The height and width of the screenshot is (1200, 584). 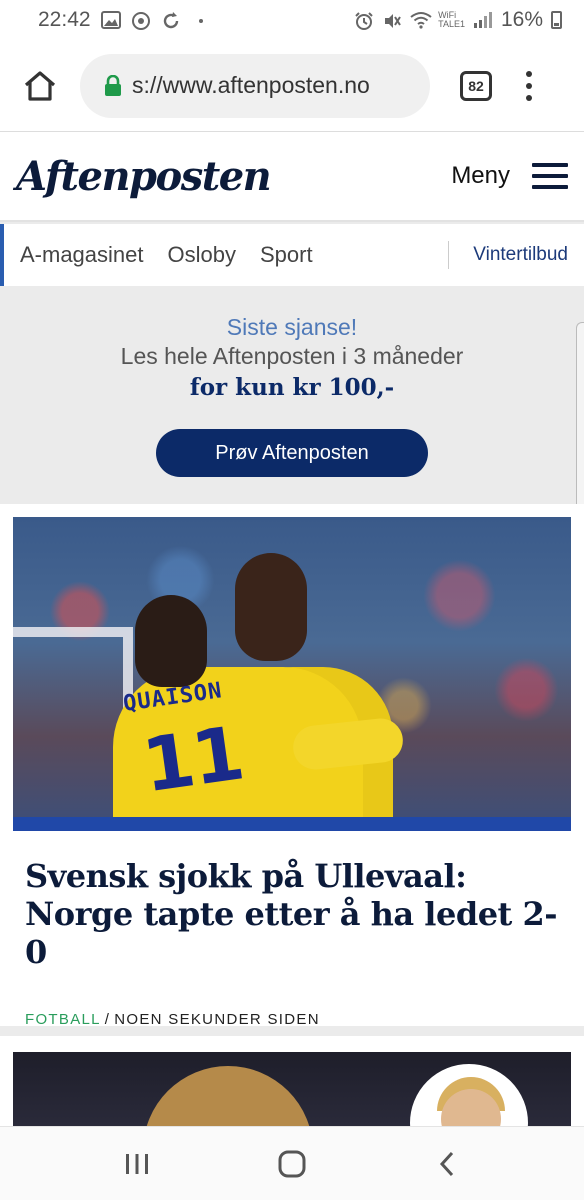 I want to click on article-category: FOTBALL, so click(x=63, y=1019).